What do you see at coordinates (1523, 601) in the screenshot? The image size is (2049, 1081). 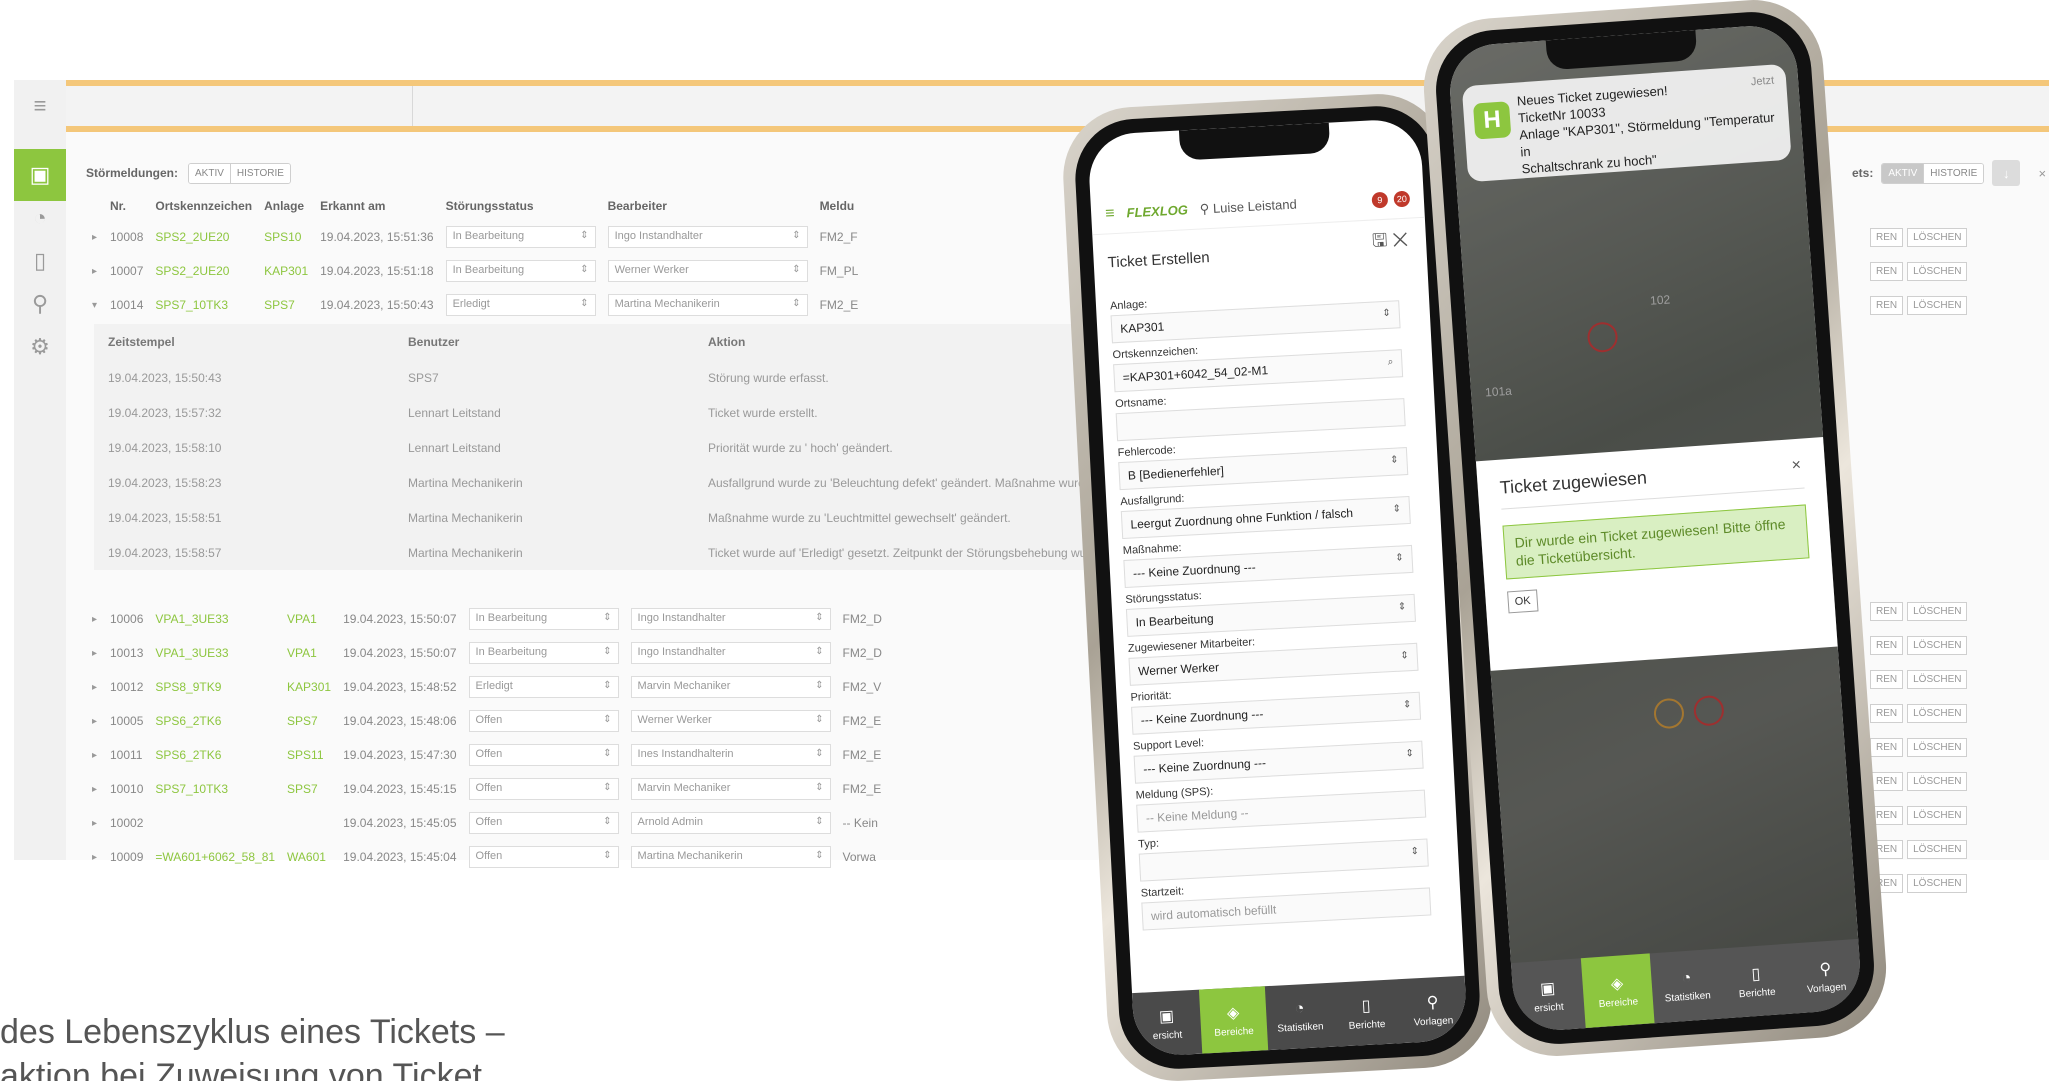 I see `ok-button: OK` at bounding box center [1523, 601].